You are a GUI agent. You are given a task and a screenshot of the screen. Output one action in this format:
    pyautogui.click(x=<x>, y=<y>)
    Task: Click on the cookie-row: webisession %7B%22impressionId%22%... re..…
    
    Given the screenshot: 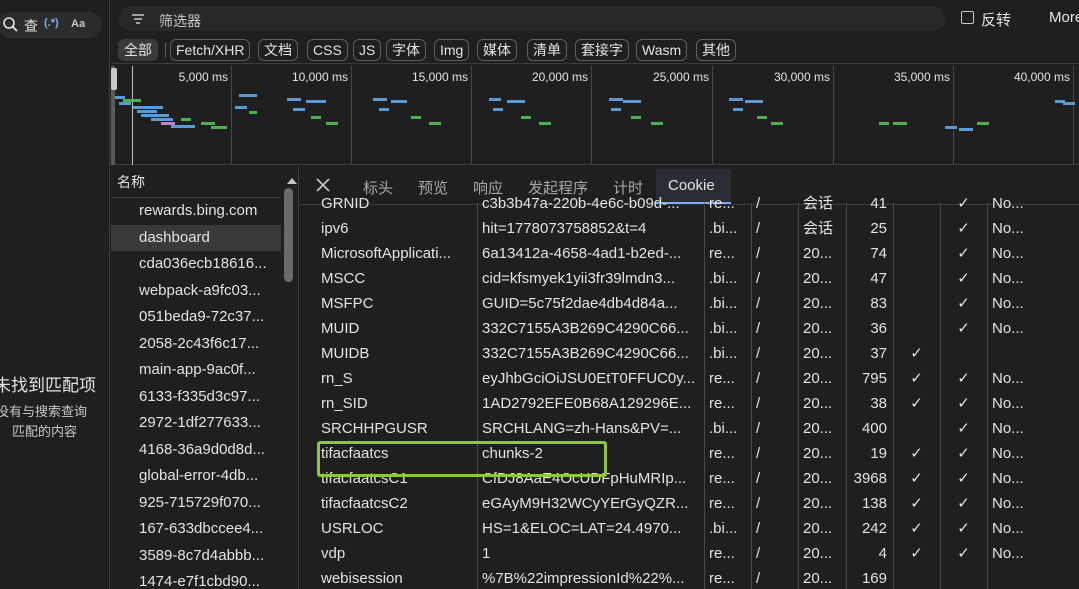 What is the action you would take?
    pyautogui.click(x=697, y=577)
    